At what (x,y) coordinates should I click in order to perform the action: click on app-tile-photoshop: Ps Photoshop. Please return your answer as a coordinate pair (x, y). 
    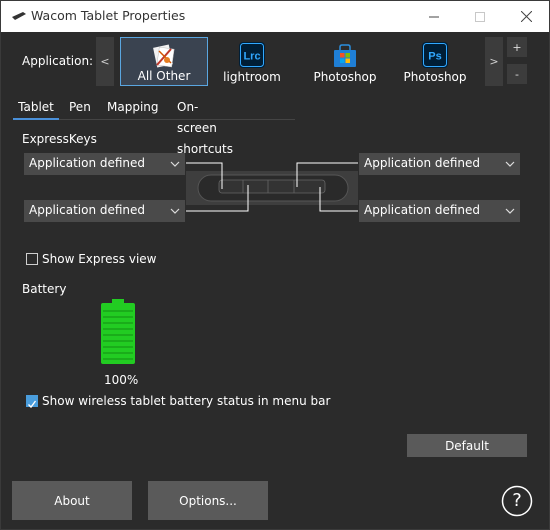
    Looking at the image, I should click on (435, 61).